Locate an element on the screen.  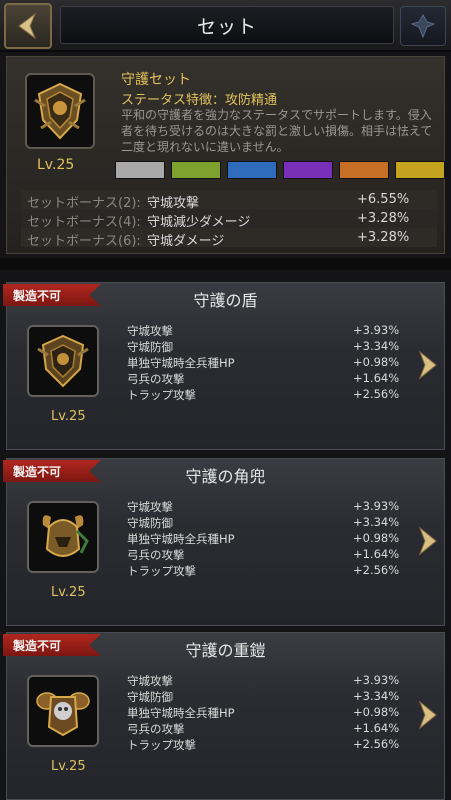
page-title: セット is located at coordinates (226, 26).